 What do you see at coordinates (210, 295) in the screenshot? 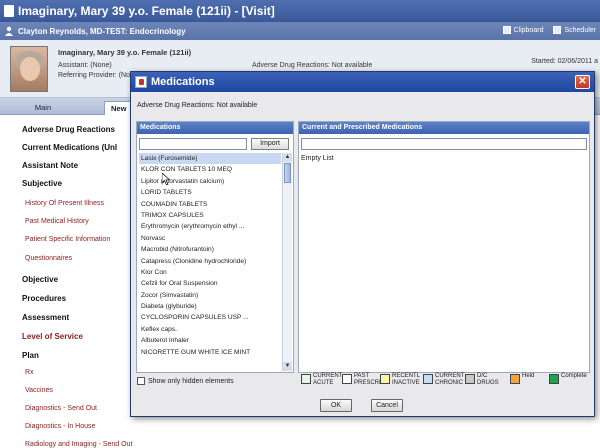
I see `medication-item: Zocor (Simvastatin)` at bounding box center [210, 295].